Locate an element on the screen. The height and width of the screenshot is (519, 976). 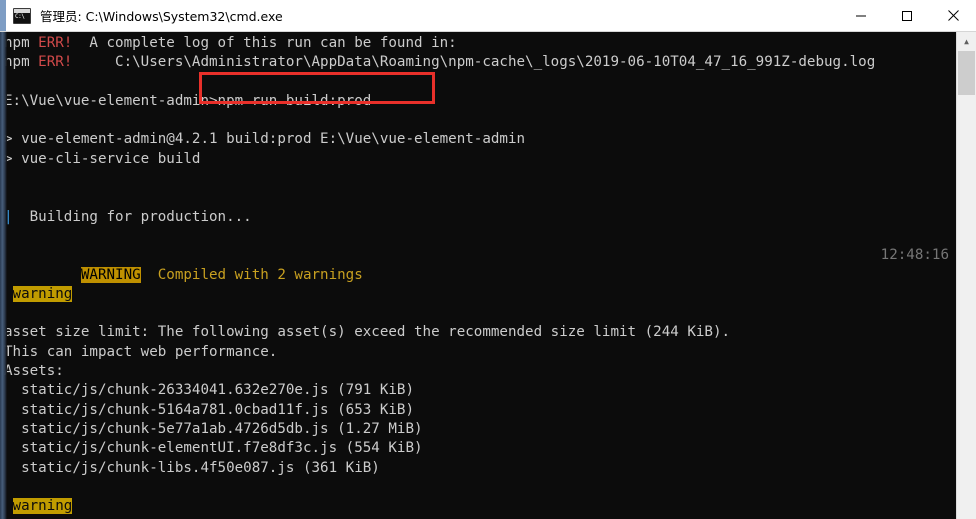
scroll-up-arrow-icon: ▲ is located at coordinates (966, 41).